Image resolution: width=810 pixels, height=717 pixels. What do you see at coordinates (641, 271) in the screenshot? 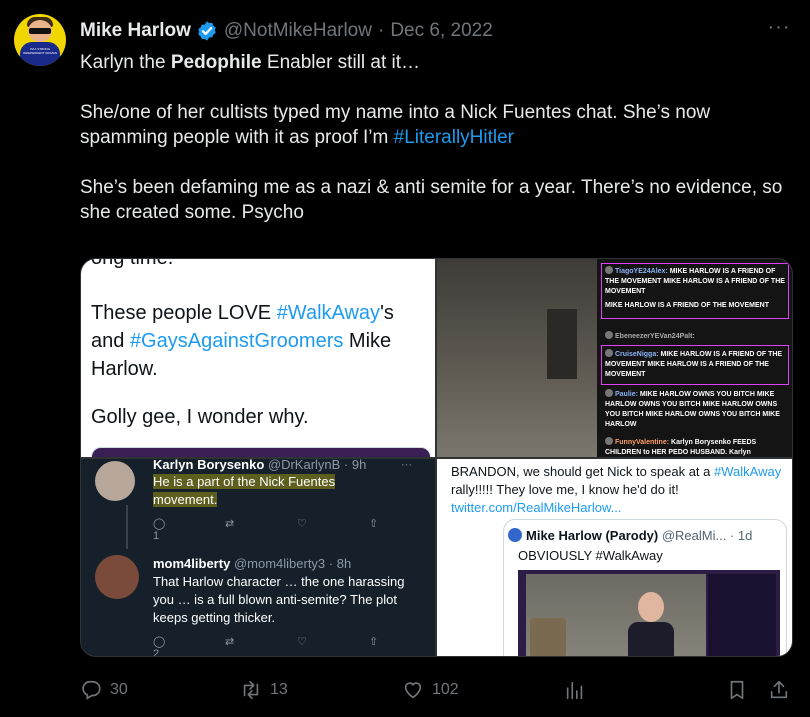
I see `chat-username: TiagoYE24Alex:` at bounding box center [641, 271].